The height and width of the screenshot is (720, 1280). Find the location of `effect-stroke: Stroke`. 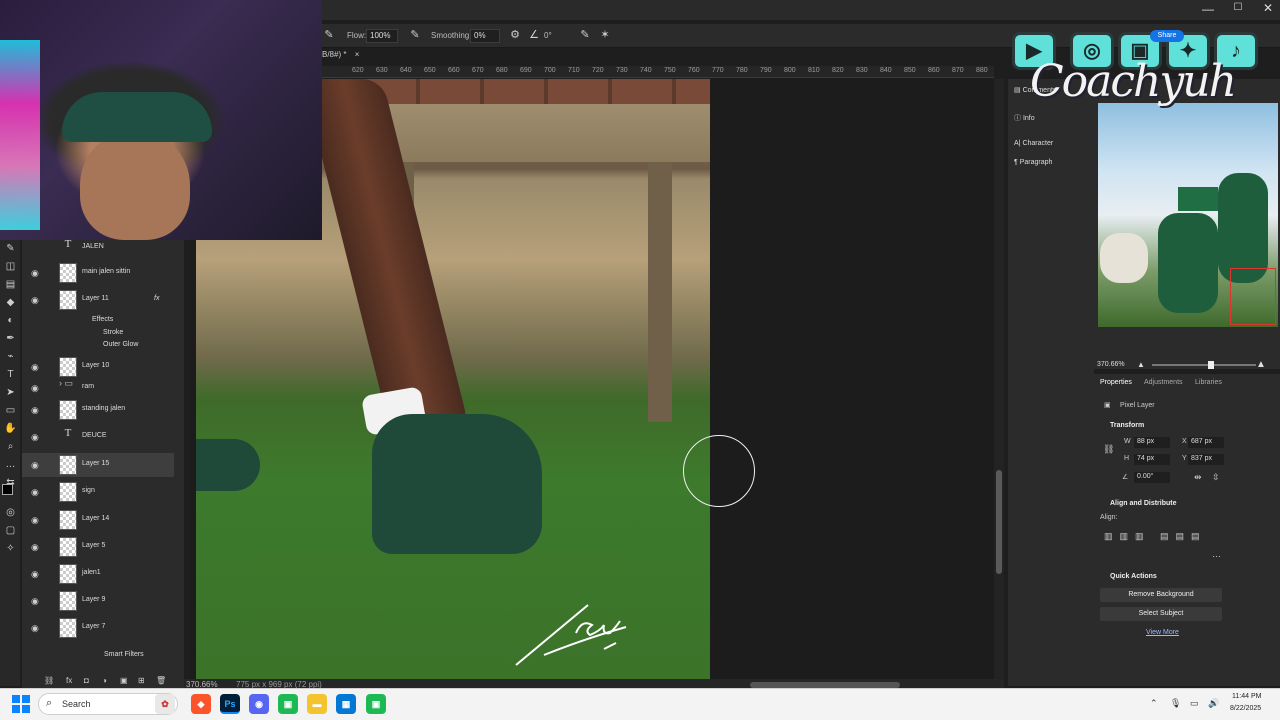

effect-stroke: Stroke is located at coordinates (113, 332).